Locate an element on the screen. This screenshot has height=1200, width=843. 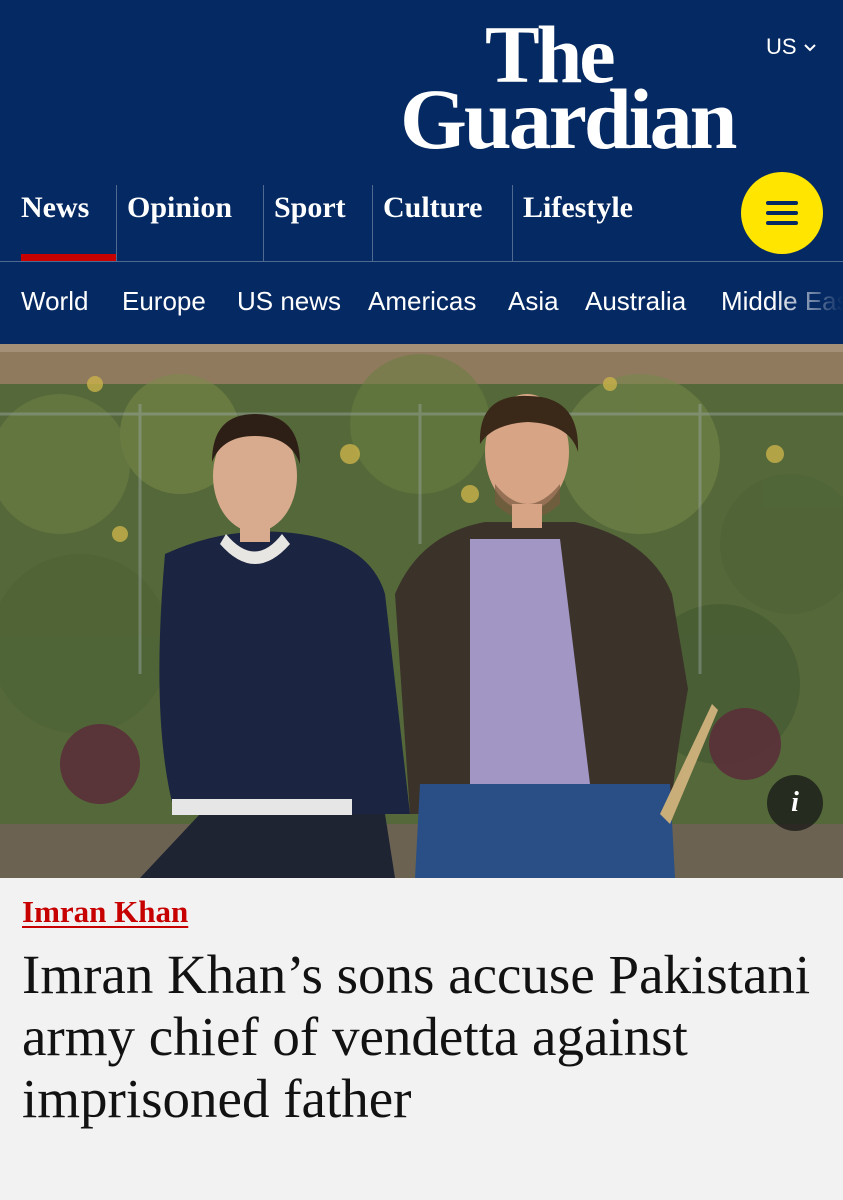
menu-button is located at coordinates (782, 213).